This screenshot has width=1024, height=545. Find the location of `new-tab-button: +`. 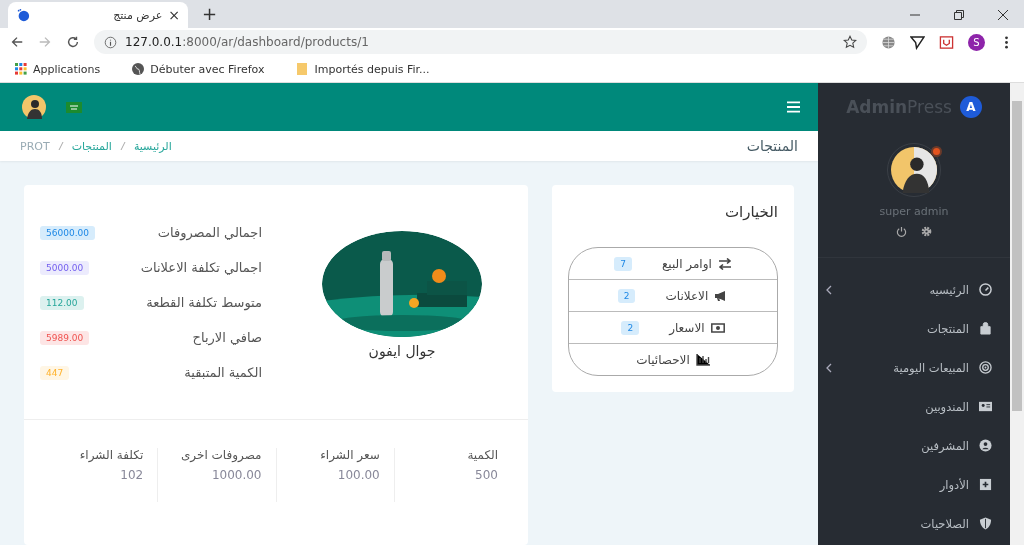

new-tab-button: + is located at coordinates (210, 13).